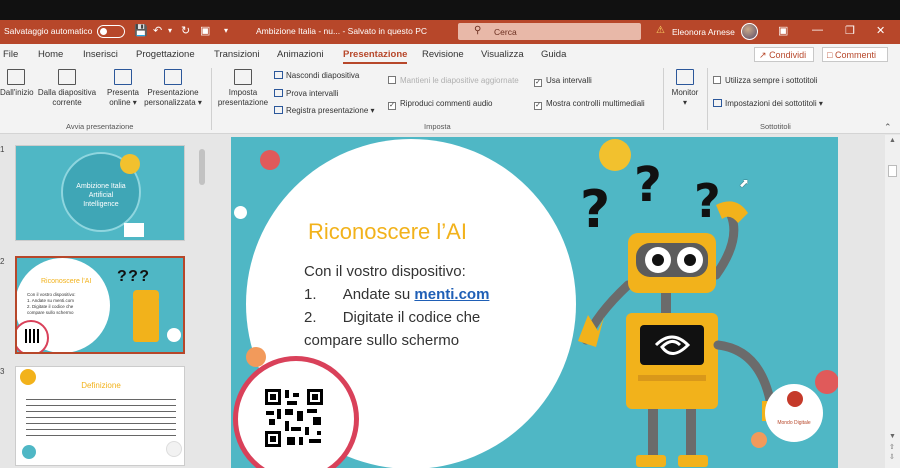  I want to click on scroll-up-icon: ▲, so click(892, 140).